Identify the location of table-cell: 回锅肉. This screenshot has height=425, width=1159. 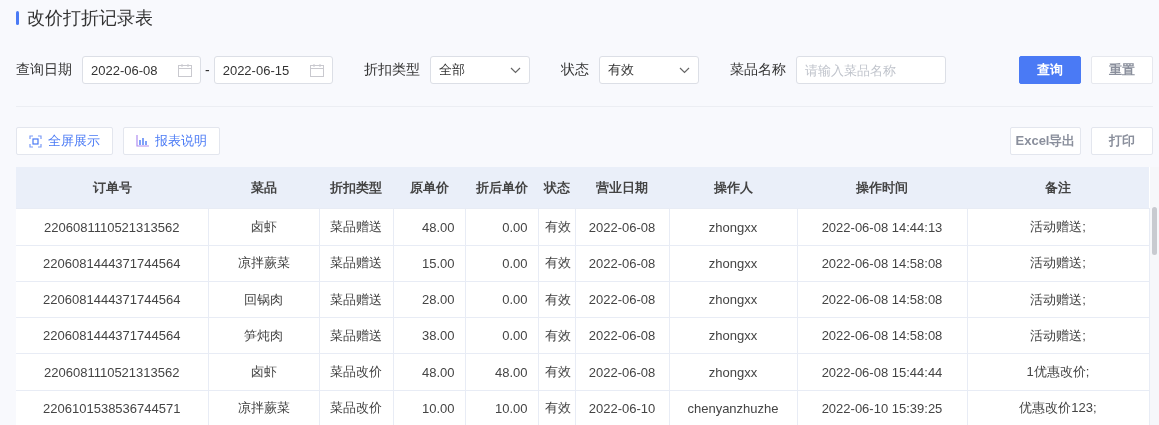
(263, 299).